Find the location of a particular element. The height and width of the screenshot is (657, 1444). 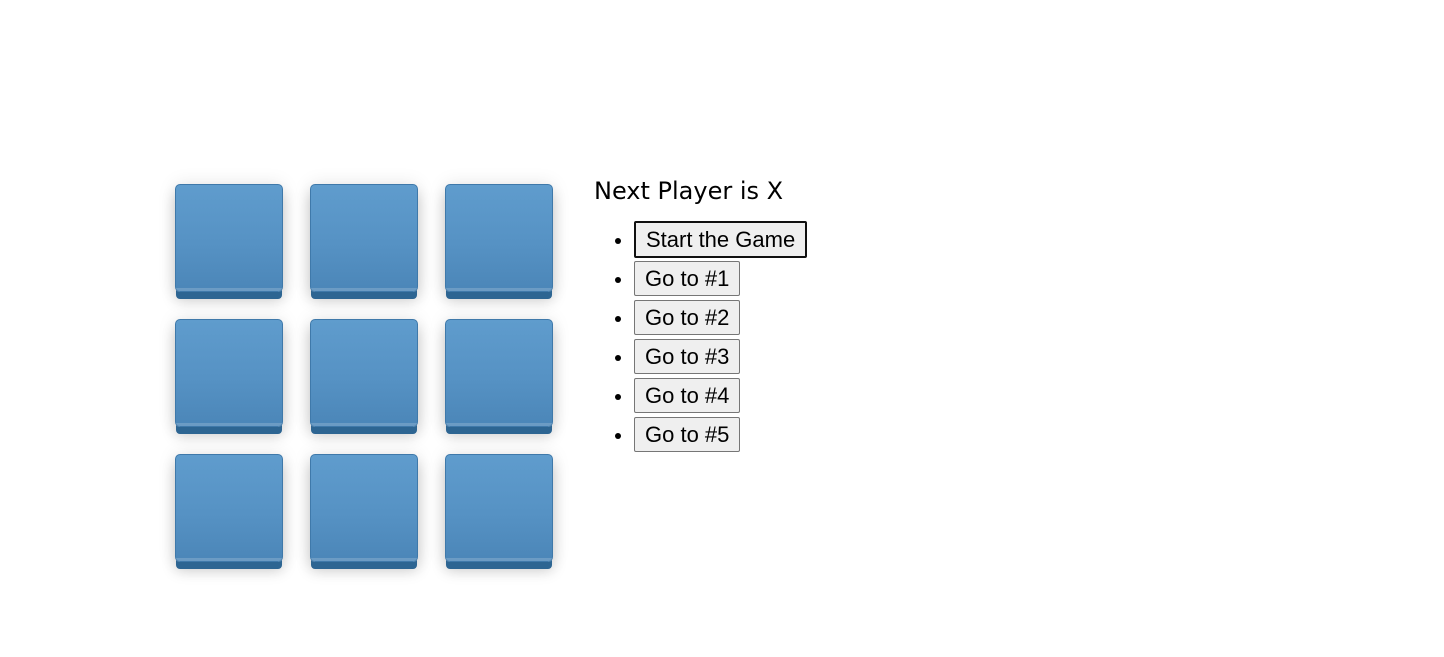

move-history-item: Go to #1 is located at coordinates (720, 280).